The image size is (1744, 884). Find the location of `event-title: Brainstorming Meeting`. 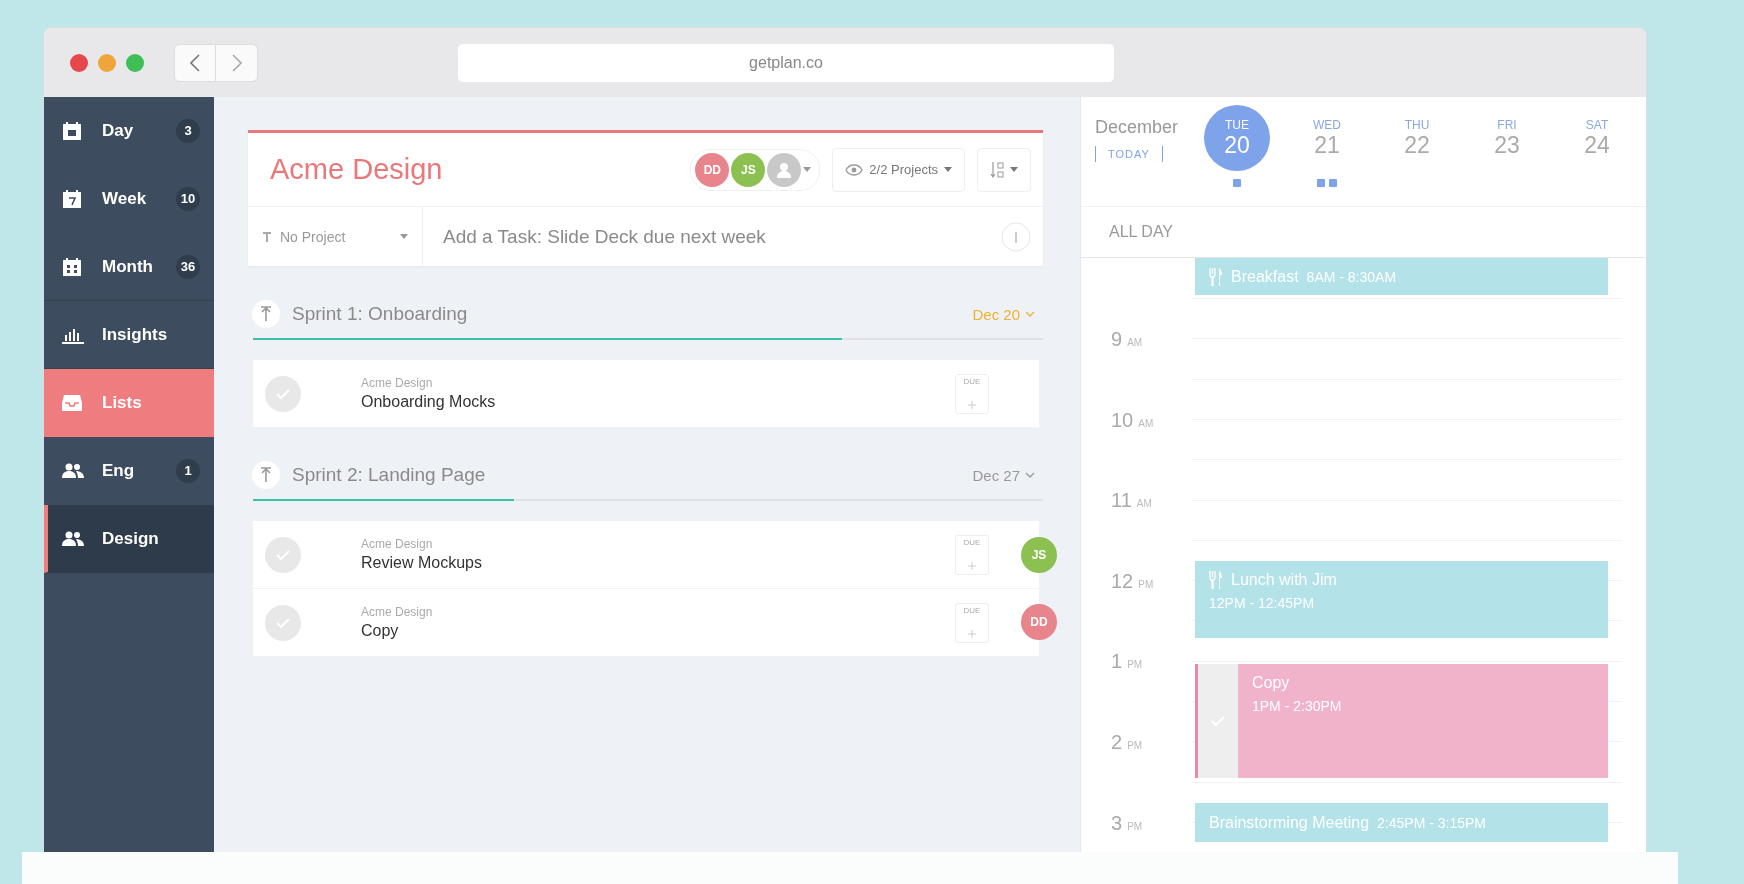

event-title: Brainstorming Meeting is located at coordinates (1289, 822).